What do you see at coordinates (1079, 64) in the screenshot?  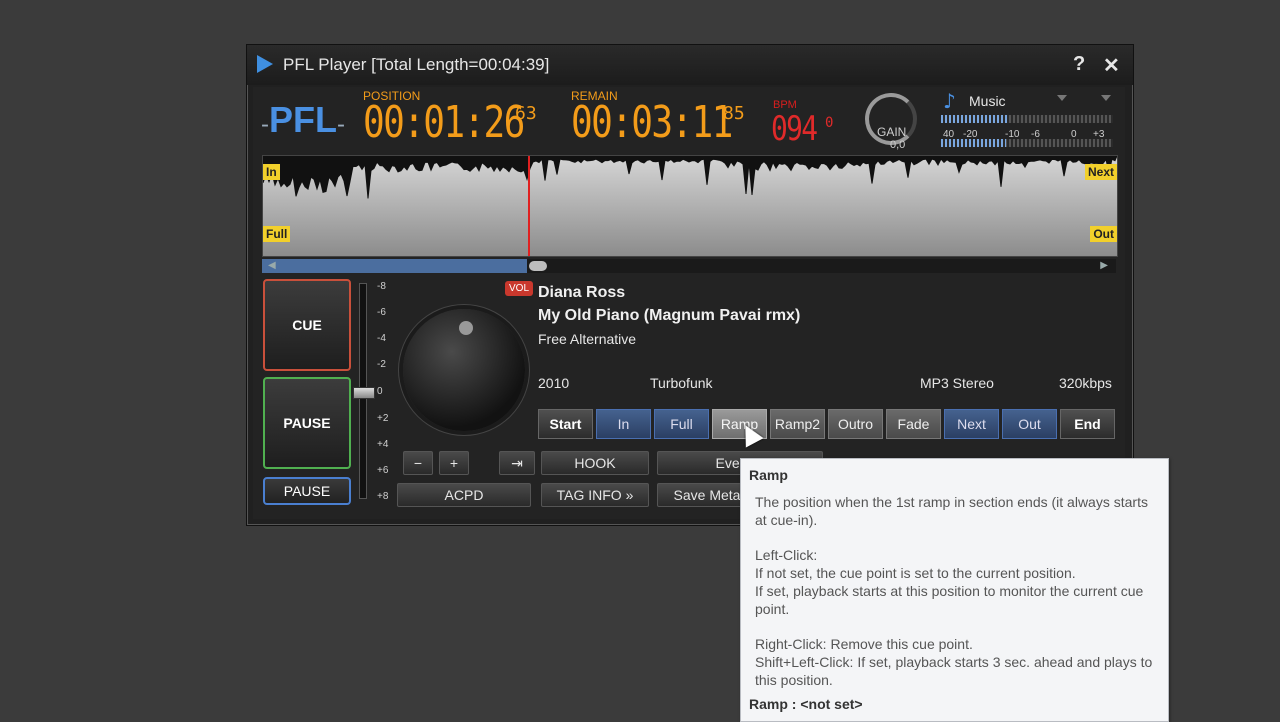 I see `help-button: ?` at bounding box center [1079, 64].